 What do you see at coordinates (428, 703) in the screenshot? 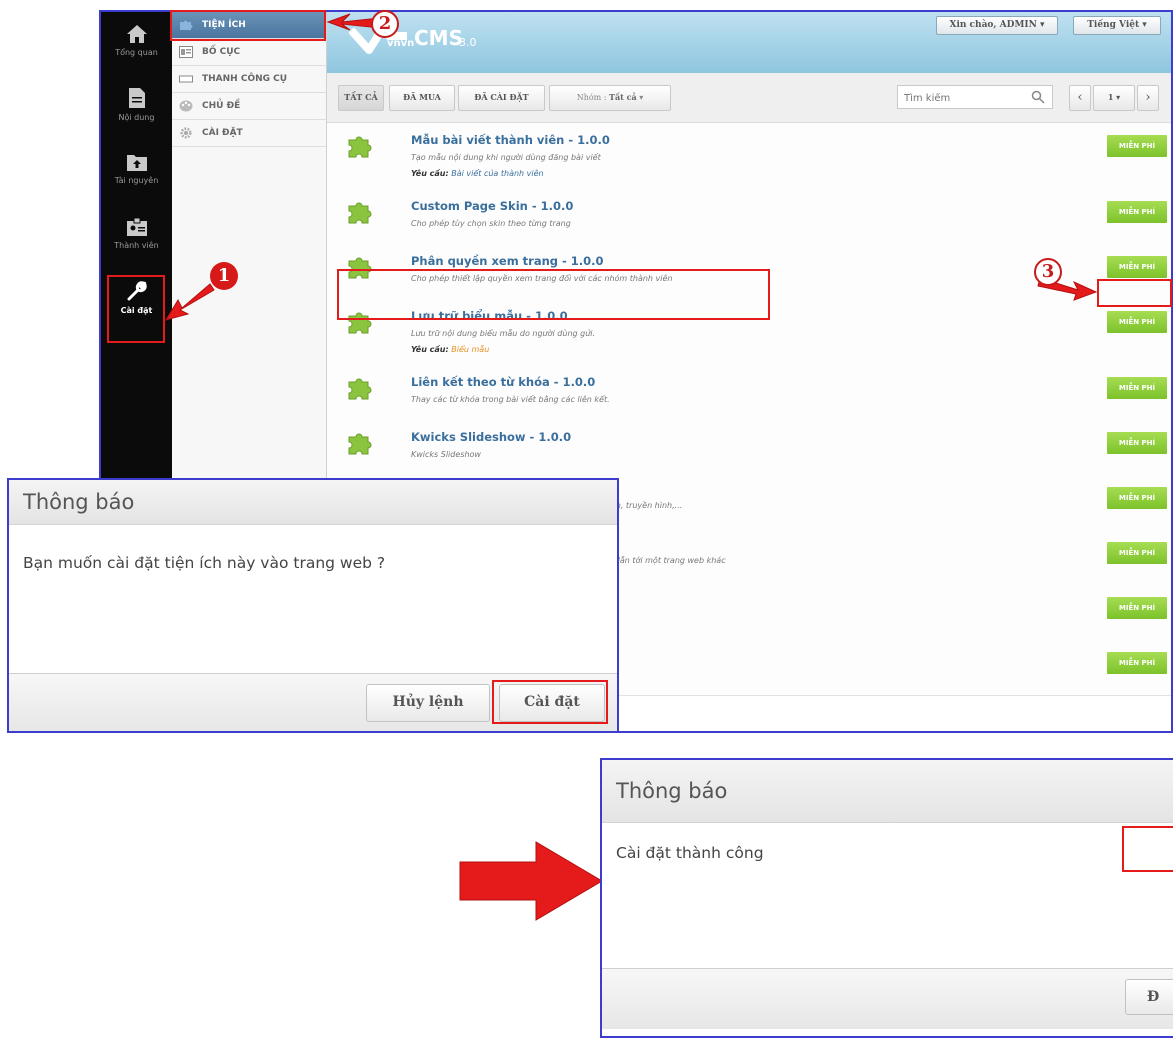
I see `cancel-button: Hủy lệnh` at bounding box center [428, 703].